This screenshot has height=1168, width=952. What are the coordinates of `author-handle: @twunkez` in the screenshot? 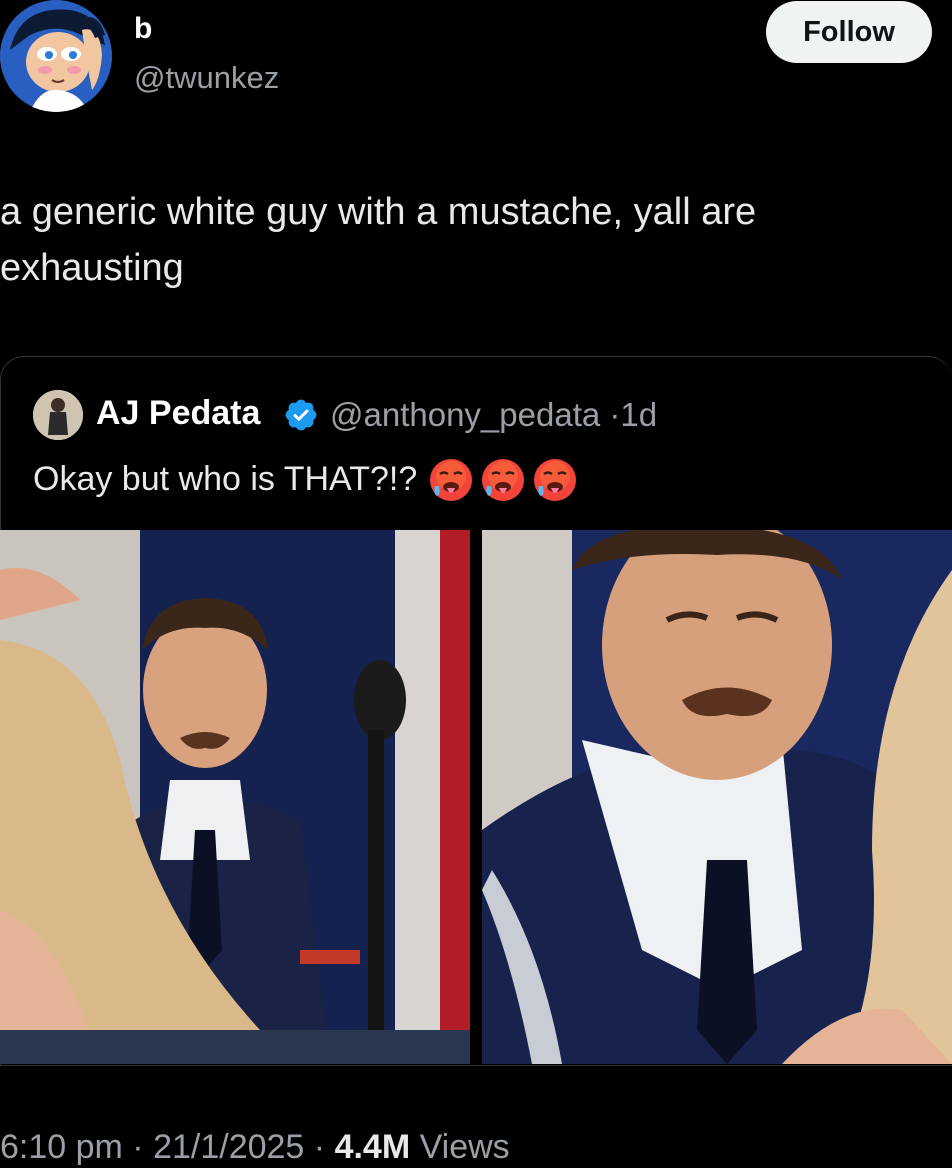 It's located at (206, 77).